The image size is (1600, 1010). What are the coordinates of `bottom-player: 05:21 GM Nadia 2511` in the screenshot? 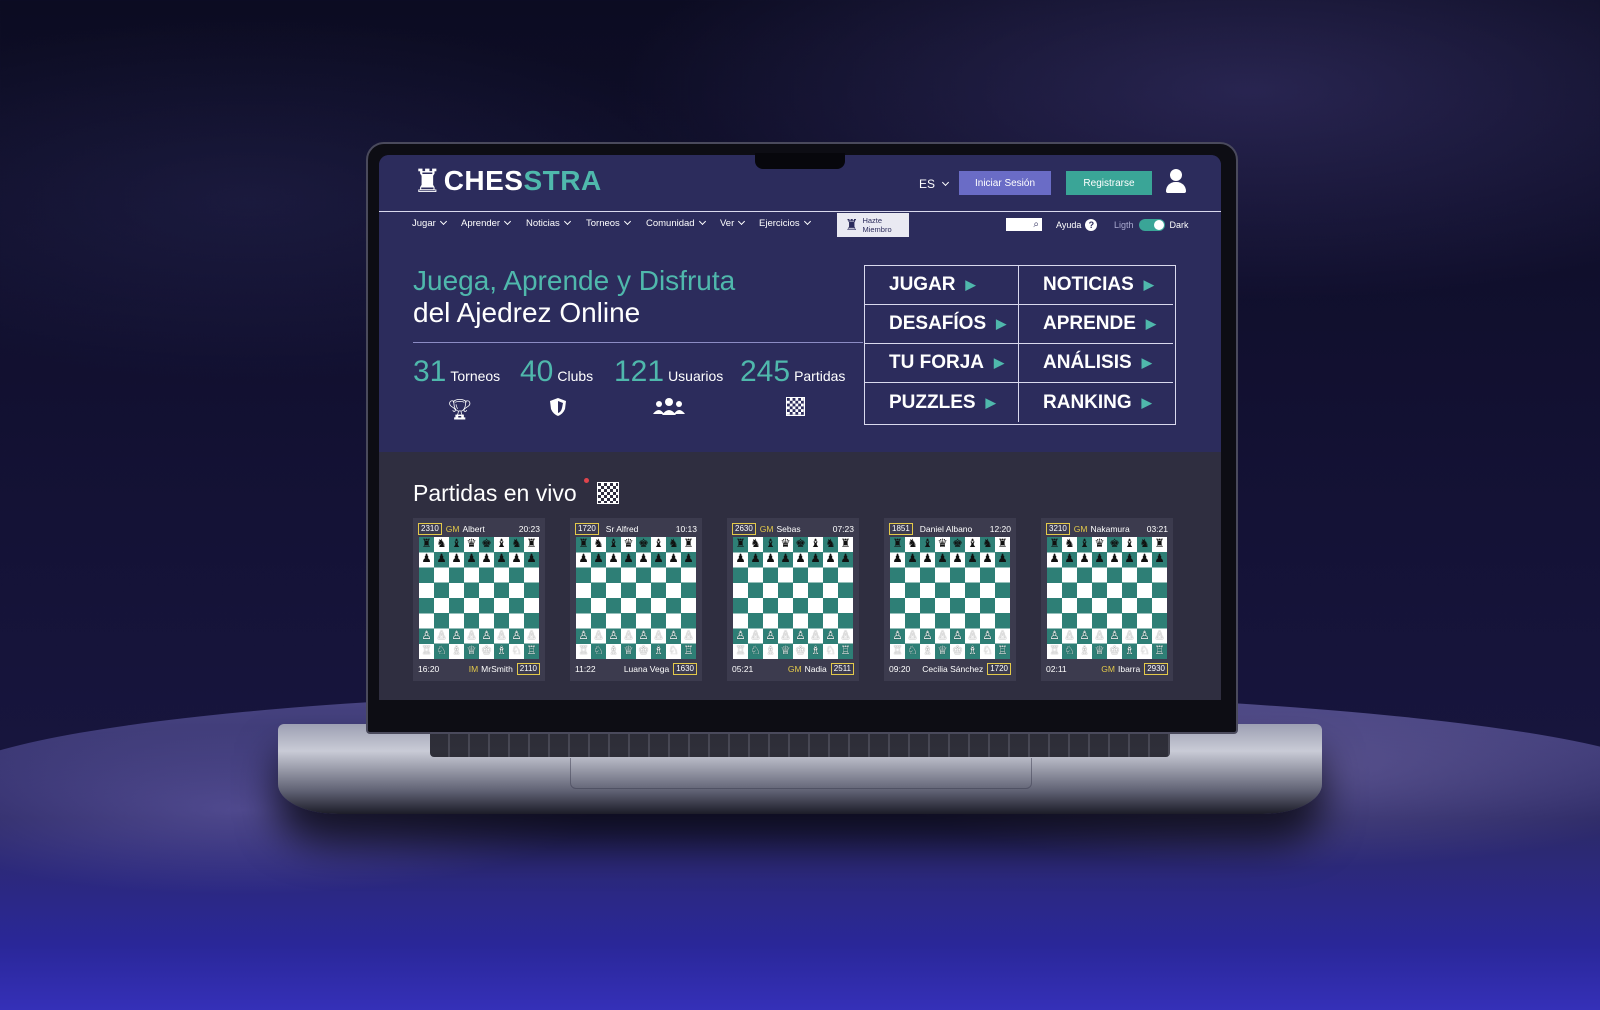 It's located at (793, 669).